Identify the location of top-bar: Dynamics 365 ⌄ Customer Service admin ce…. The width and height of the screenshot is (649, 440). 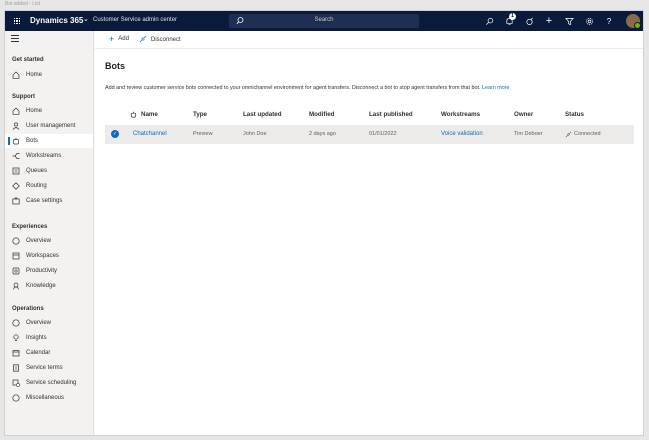
(324, 21).